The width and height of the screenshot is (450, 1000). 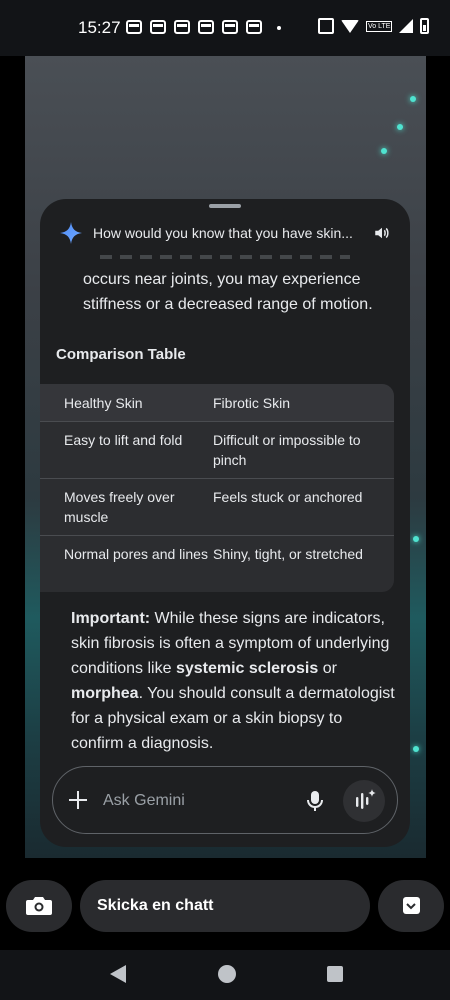 I want to click on system-navigation-bar, so click(x=225, y=975).